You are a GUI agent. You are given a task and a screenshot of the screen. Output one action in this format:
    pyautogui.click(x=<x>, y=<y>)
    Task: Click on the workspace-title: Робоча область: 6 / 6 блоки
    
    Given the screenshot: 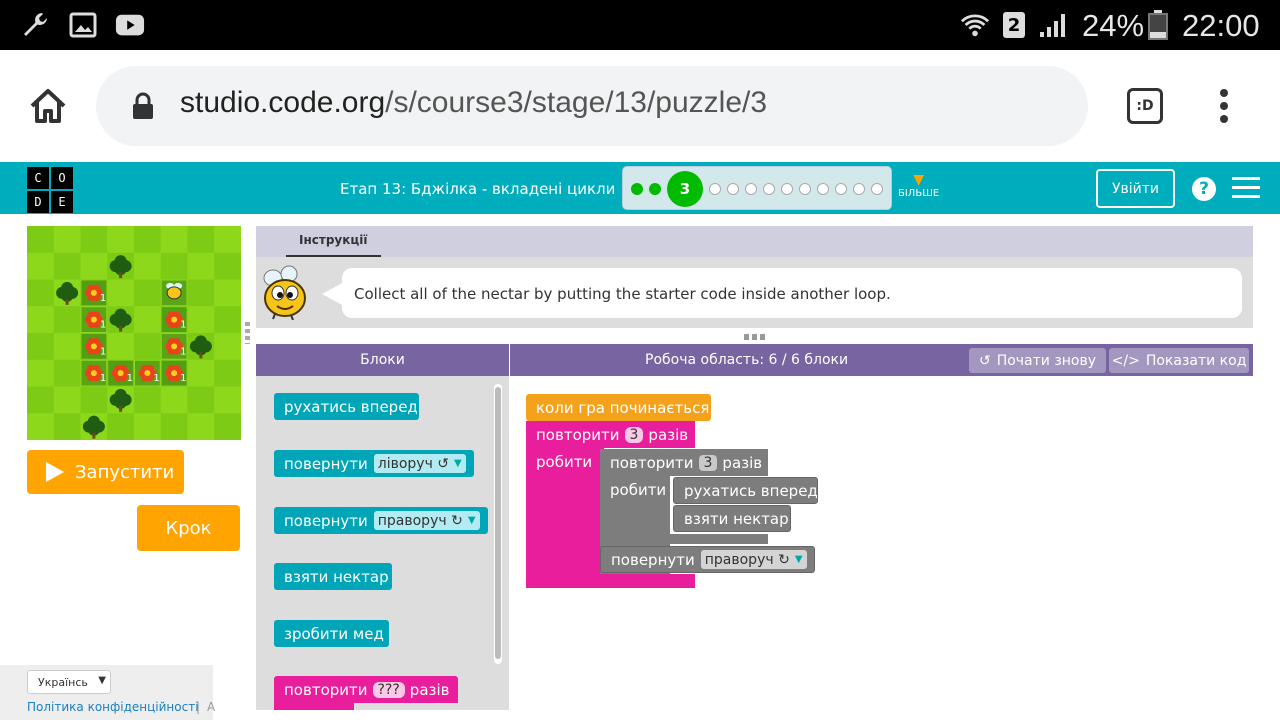 What is the action you would take?
    pyautogui.click(x=747, y=360)
    